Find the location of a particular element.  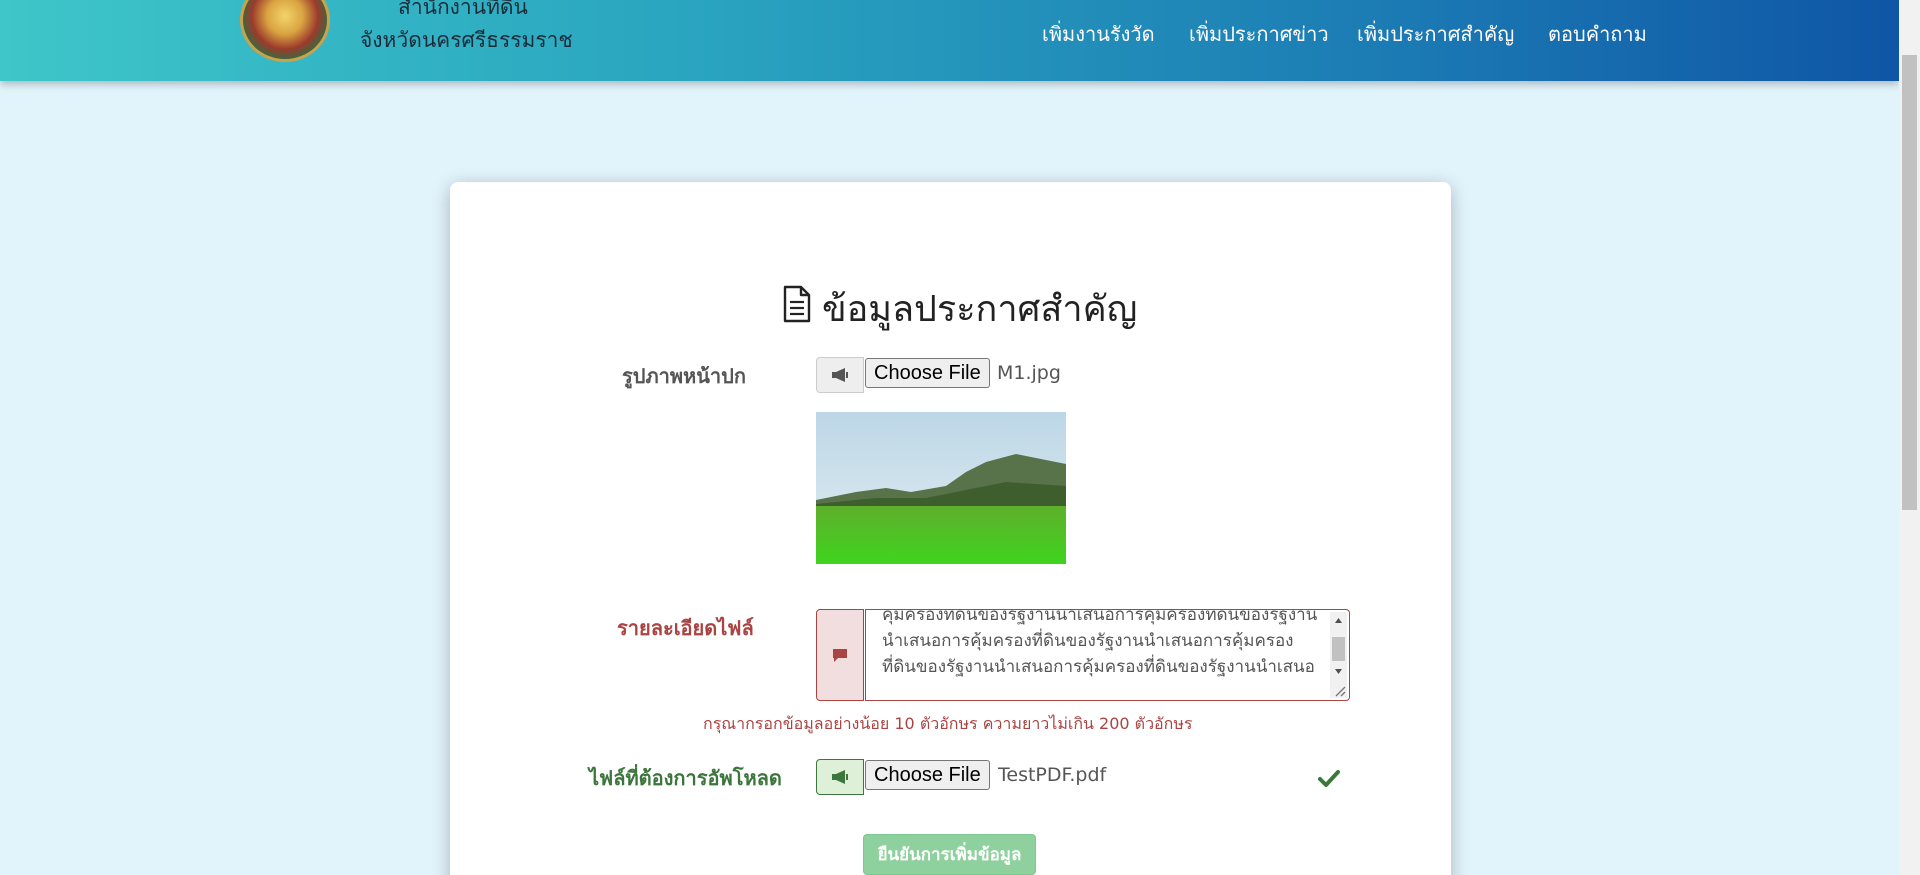

details-label: รายละเอียดไฟล์ is located at coordinates (685, 628).